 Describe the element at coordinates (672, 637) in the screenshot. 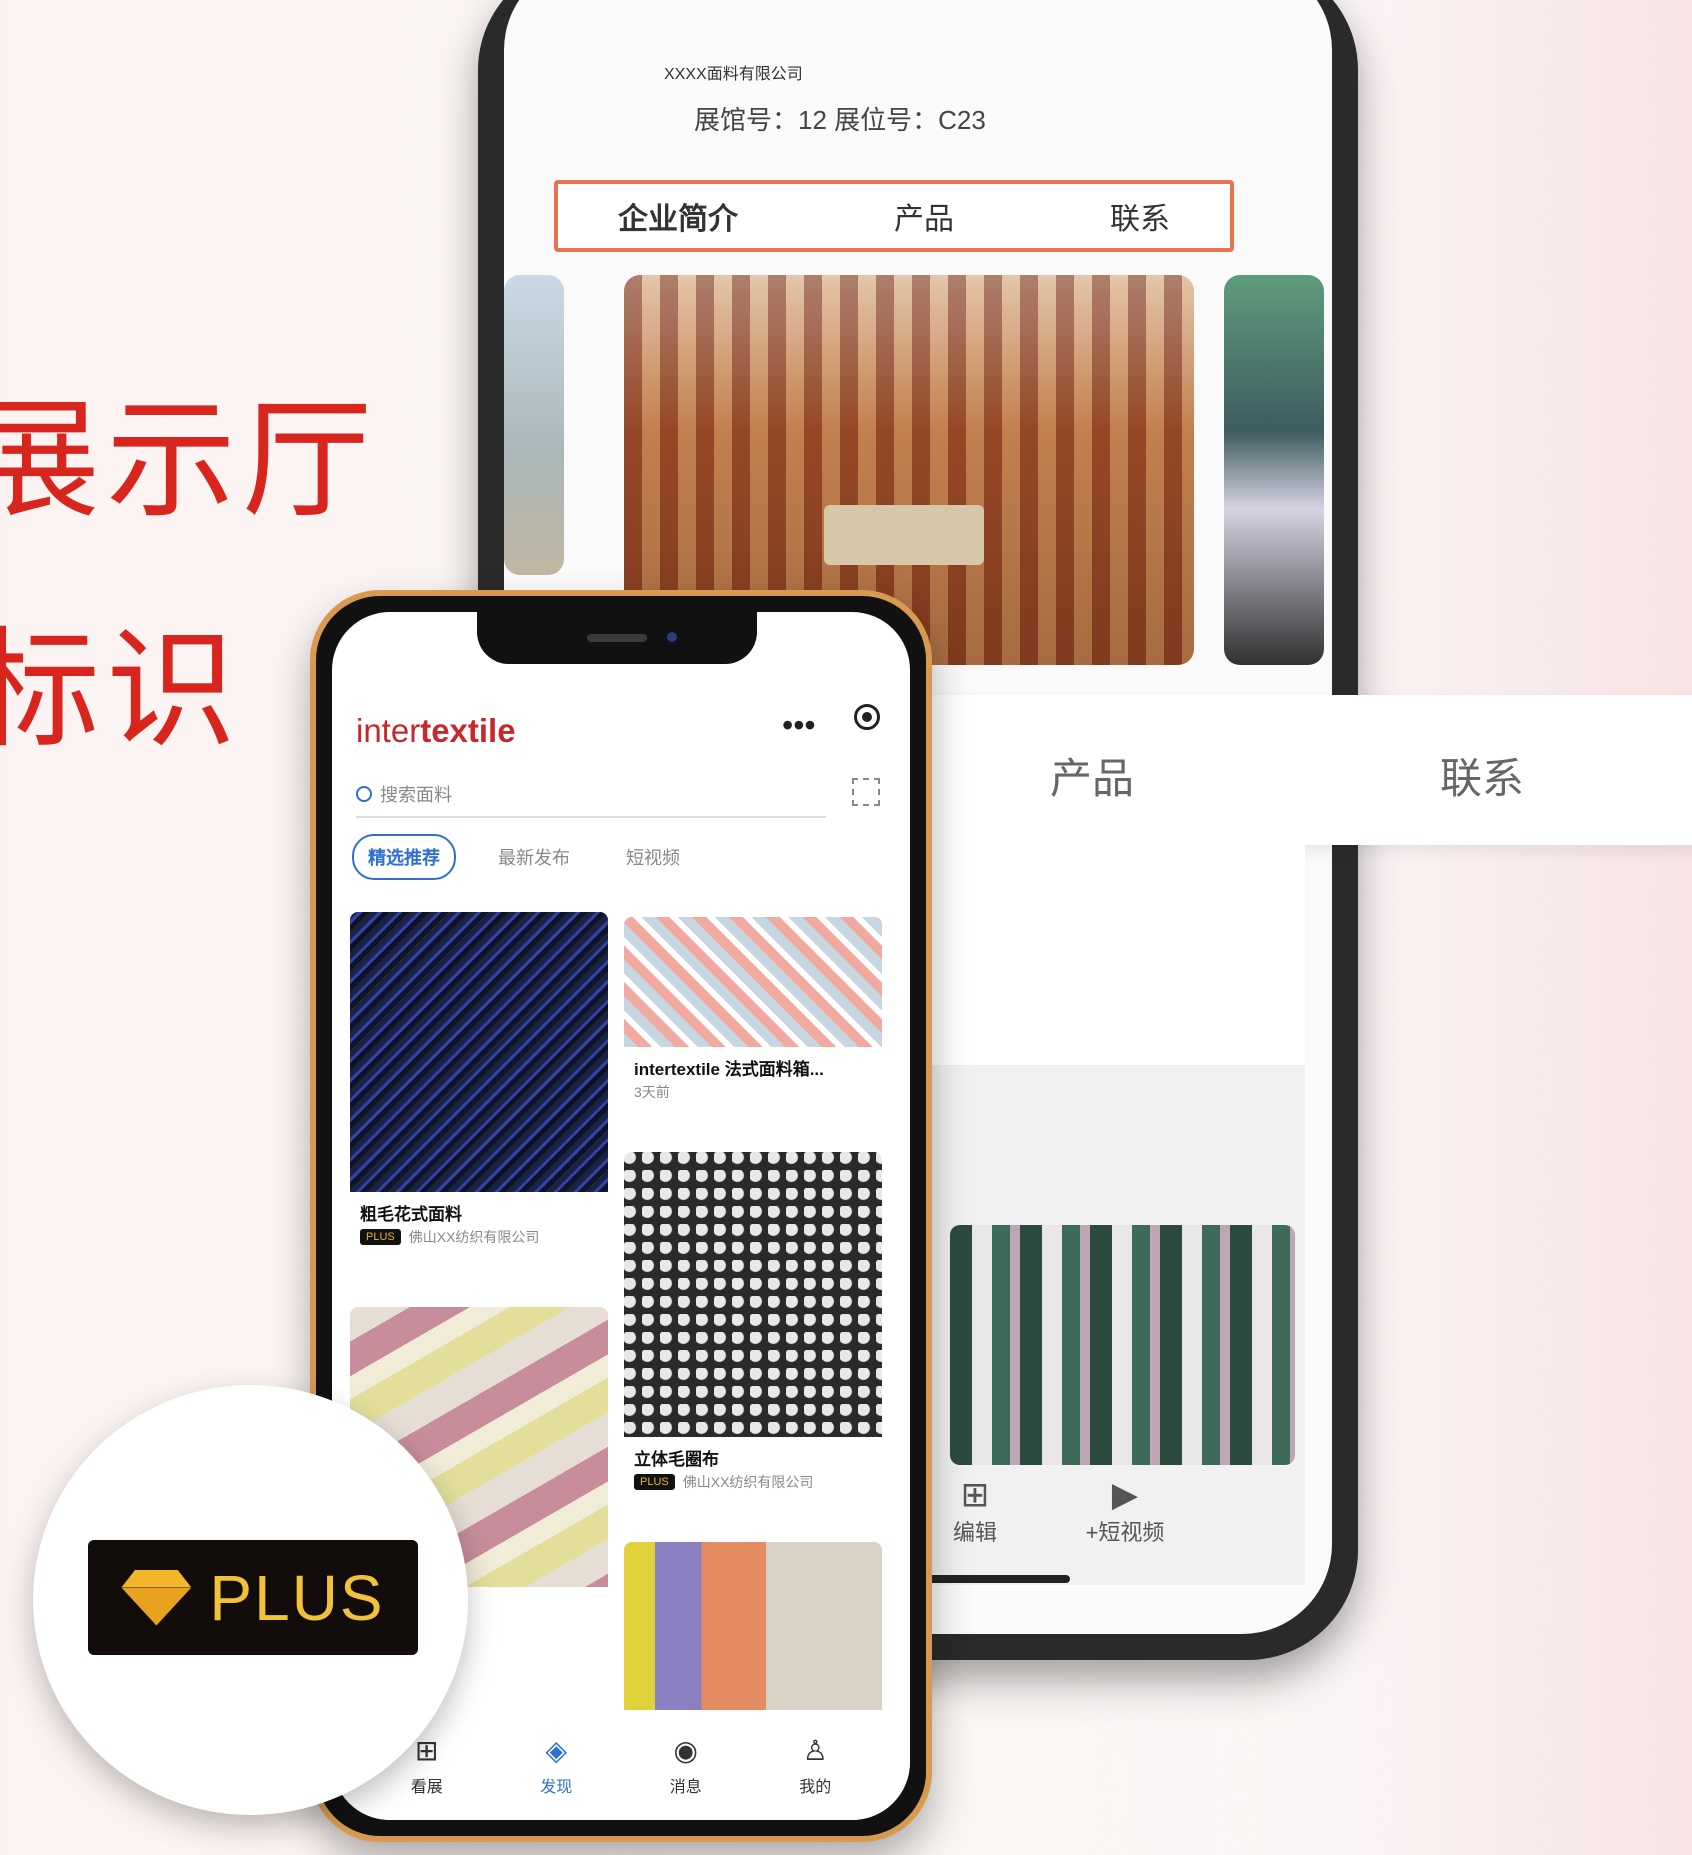

I see `camera` at that location.